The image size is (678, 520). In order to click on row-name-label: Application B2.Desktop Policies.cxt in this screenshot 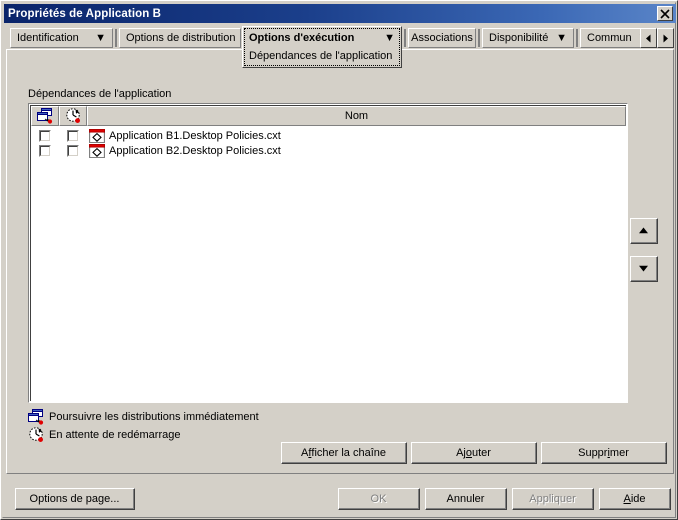, I will do `click(195, 150)`.